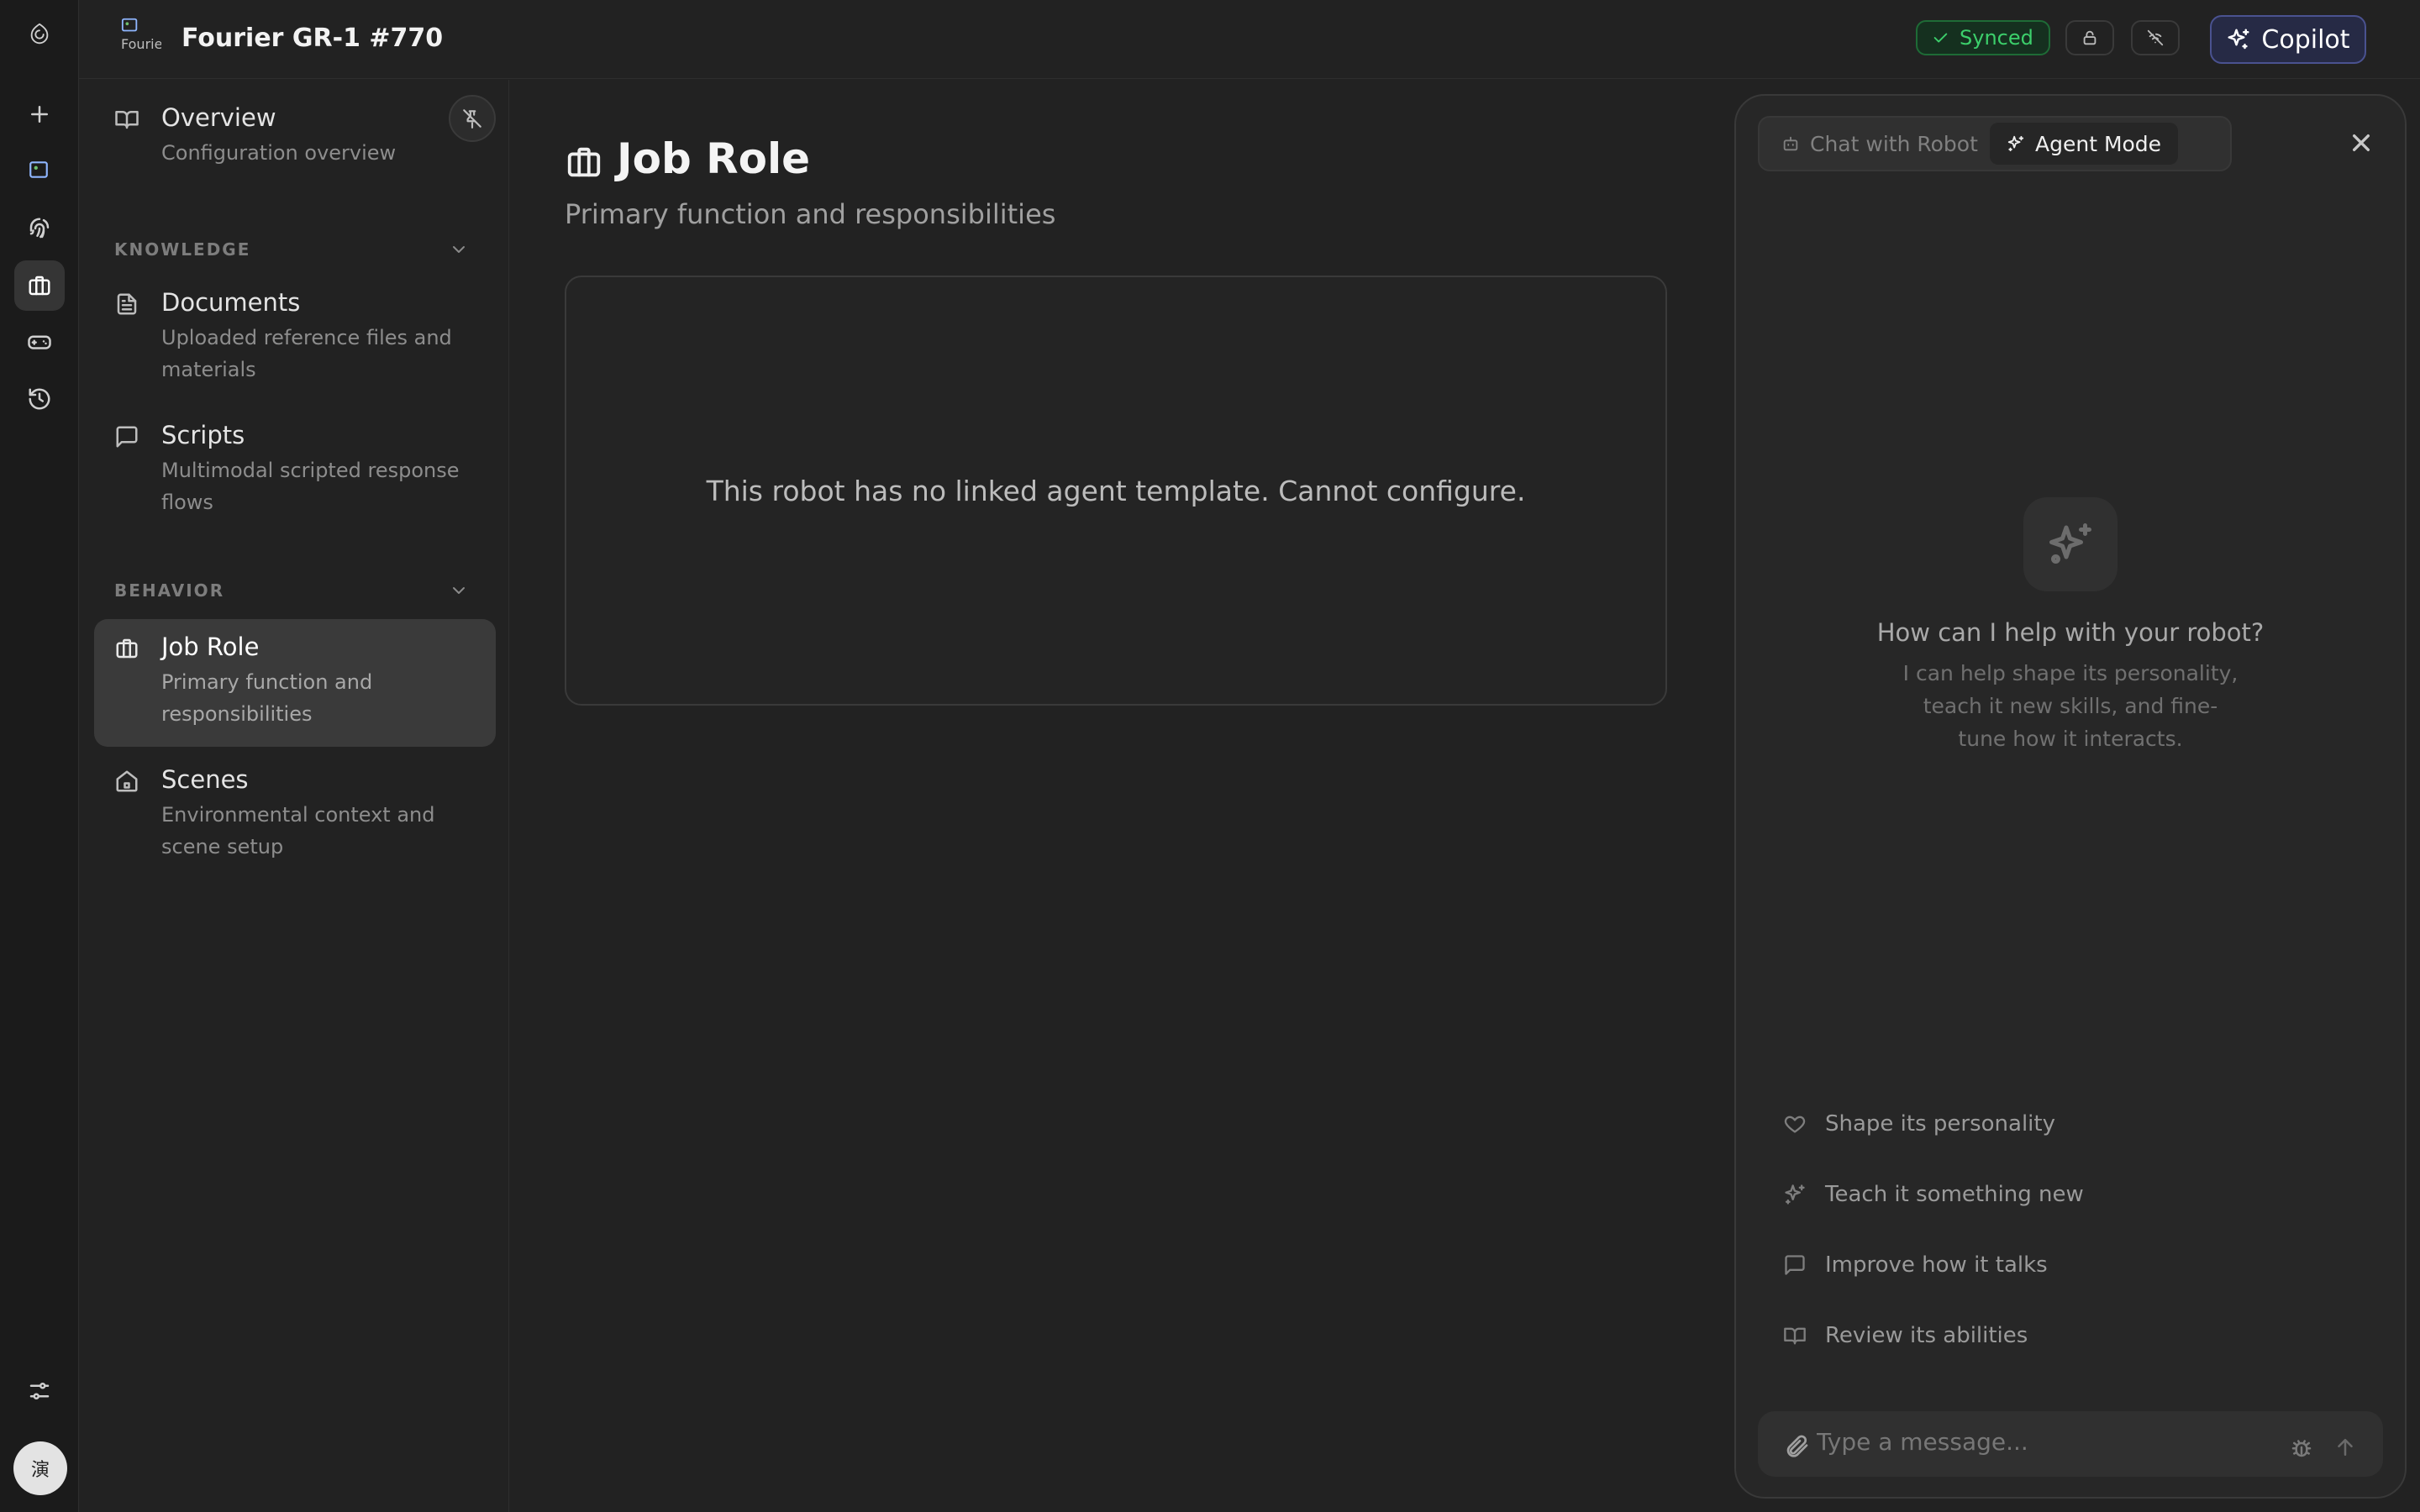 The height and width of the screenshot is (1512, 2420). Describe the element at coordinates (127, 781) in the screenshot. I see `home-icon` at that location.